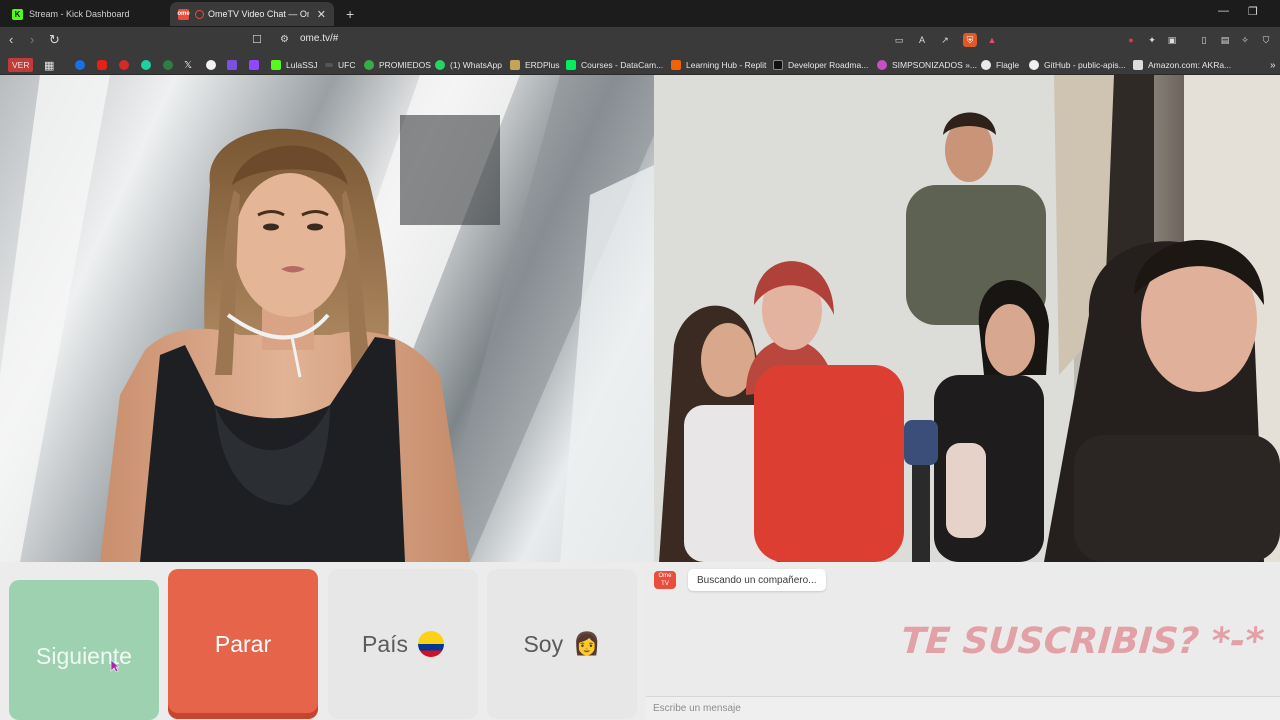 The width and height of the screenshot is (1280, 720). Describe the element at coordinates (84, 650) in the screenshot. I see `next-button: Siguiente` at that location.